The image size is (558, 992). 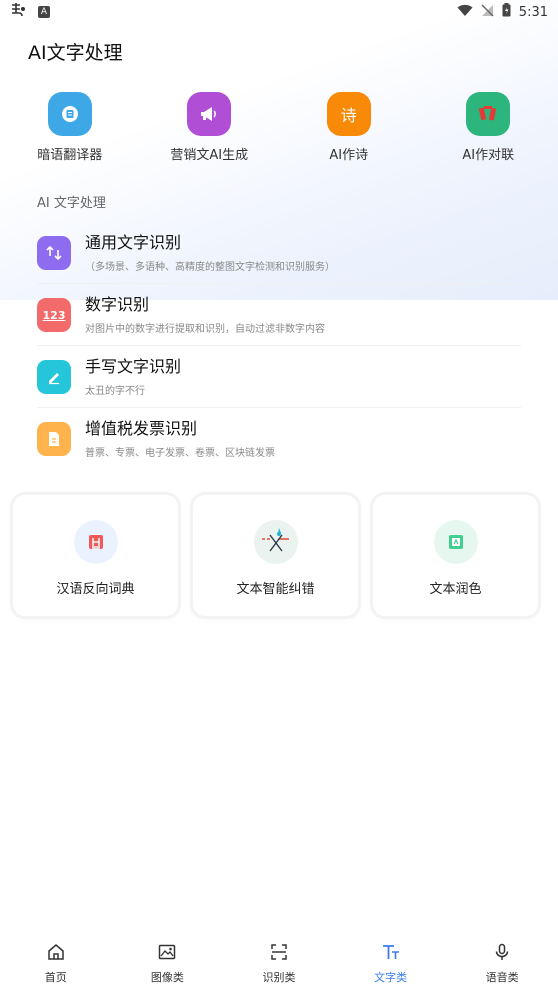 What do you see at coordinates (54, 253) in the screenshot?
I see `general-ocr-icon` at bounding box center [54, 253].